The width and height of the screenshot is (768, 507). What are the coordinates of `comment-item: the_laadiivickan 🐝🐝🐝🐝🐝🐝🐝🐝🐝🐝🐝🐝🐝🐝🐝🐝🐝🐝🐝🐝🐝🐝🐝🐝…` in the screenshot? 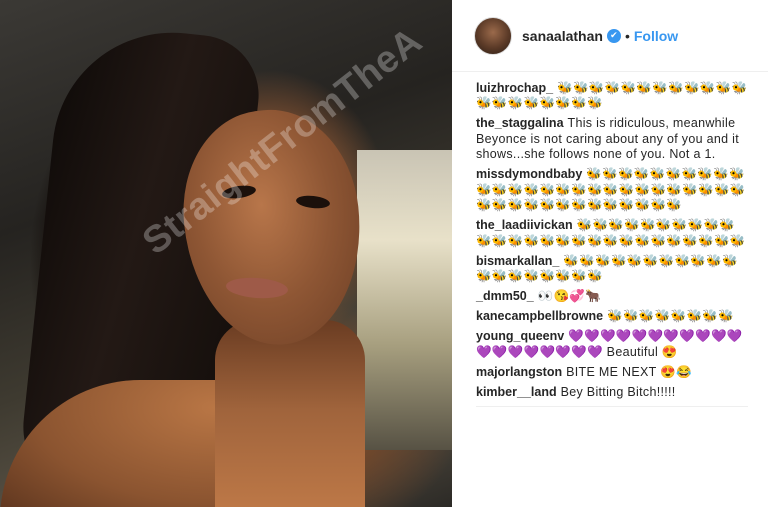 It's located at (612, 233).